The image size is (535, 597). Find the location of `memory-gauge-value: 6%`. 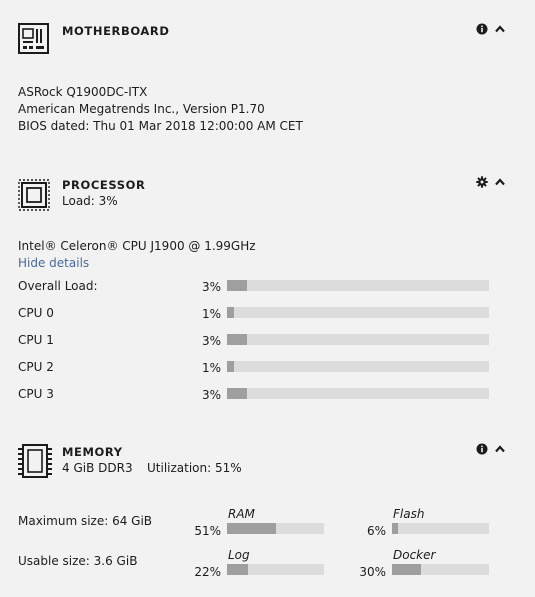

memory-gauge-value: 6% is located at coordinates (376, 531).